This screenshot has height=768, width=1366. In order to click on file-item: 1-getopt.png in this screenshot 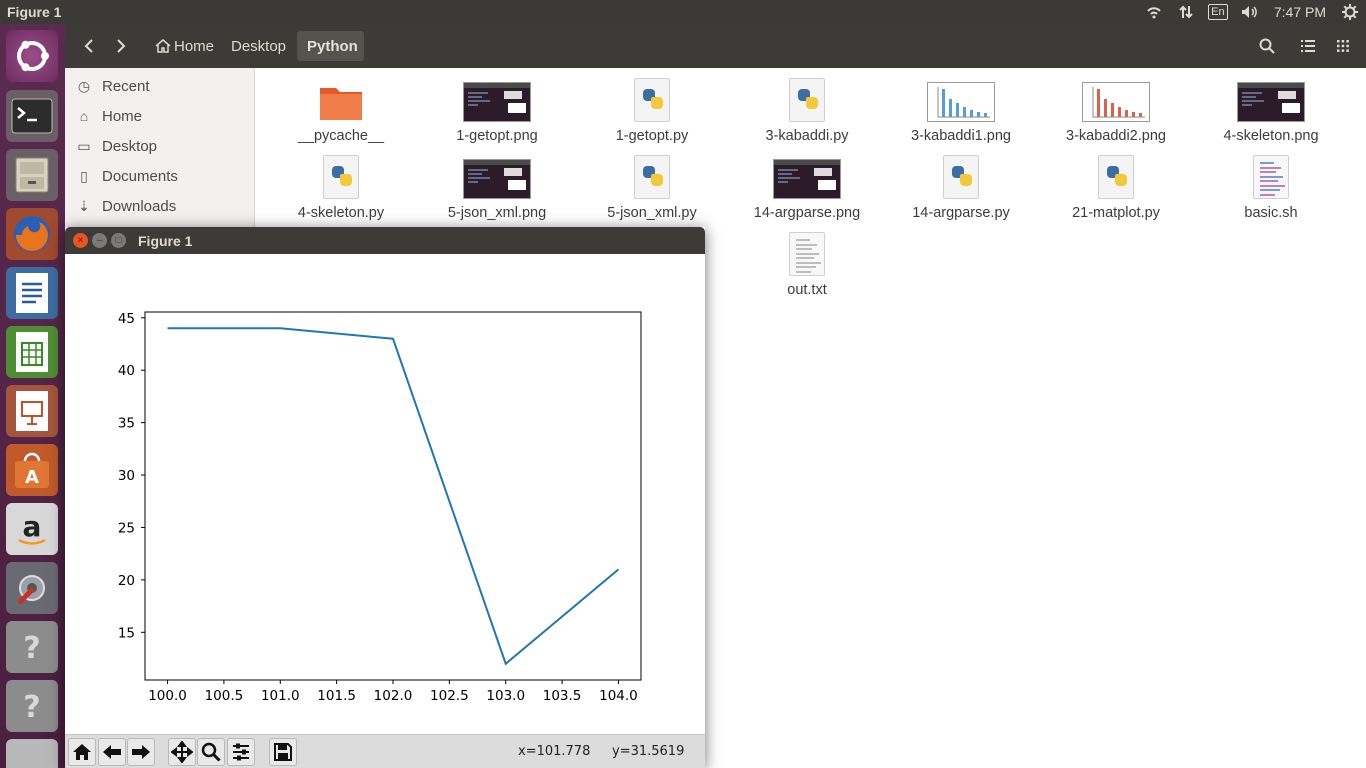, I will do `click(497, 115)`.